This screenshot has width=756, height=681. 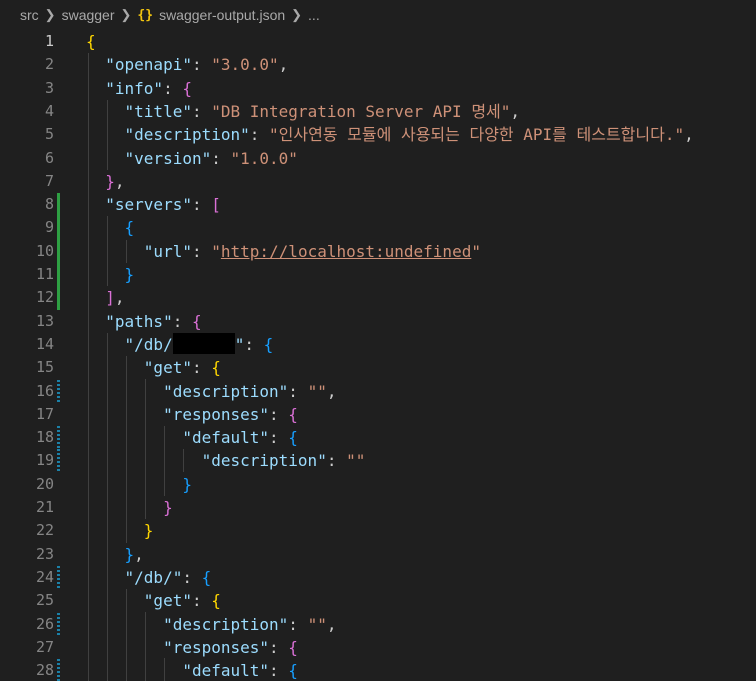 What do you see at coordinates (49, 227) in the screenshot?
I see `line-number: 9` at bounding box center [49, 227].